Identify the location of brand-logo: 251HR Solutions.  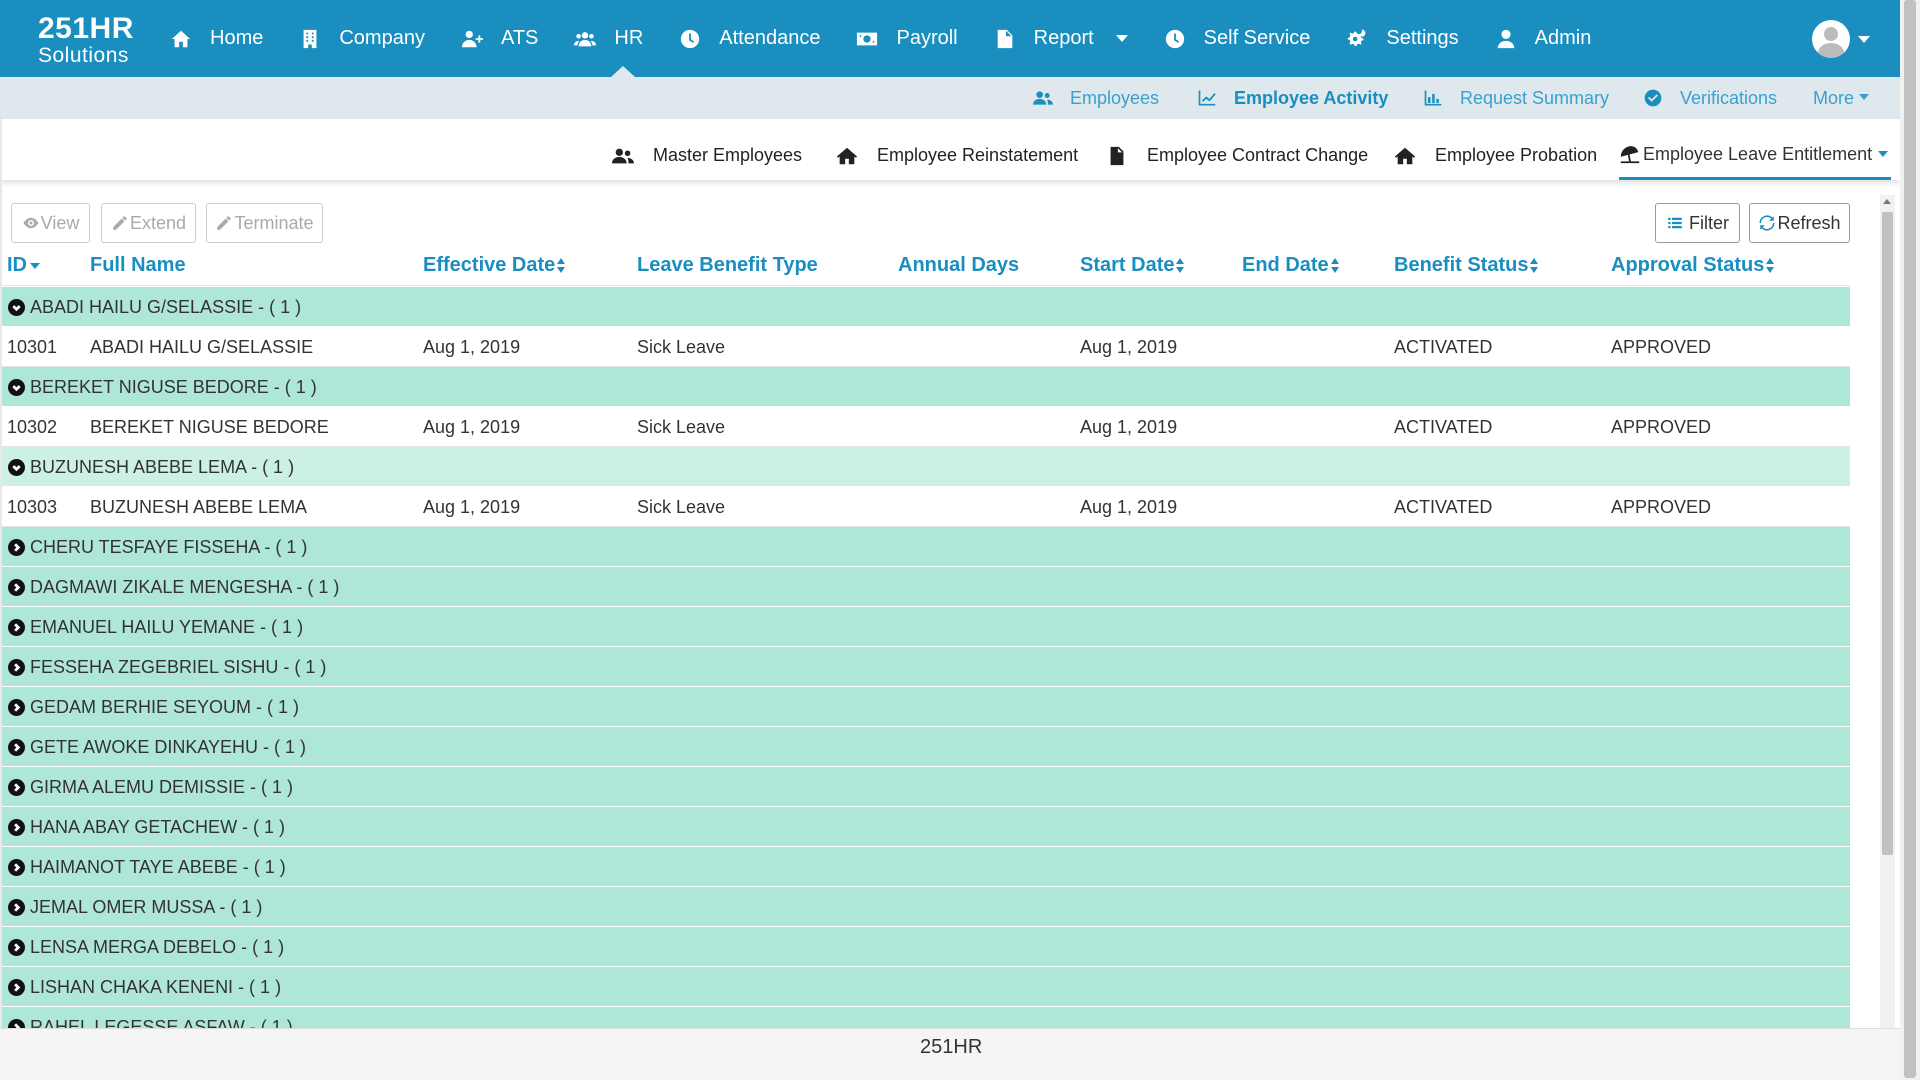
(86, 40).